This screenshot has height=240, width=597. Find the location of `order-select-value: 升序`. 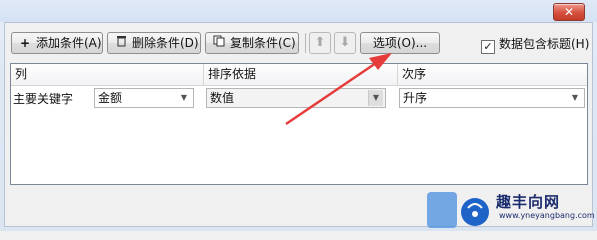

order-select-value: 升序 is located at coordinates (415, 98).